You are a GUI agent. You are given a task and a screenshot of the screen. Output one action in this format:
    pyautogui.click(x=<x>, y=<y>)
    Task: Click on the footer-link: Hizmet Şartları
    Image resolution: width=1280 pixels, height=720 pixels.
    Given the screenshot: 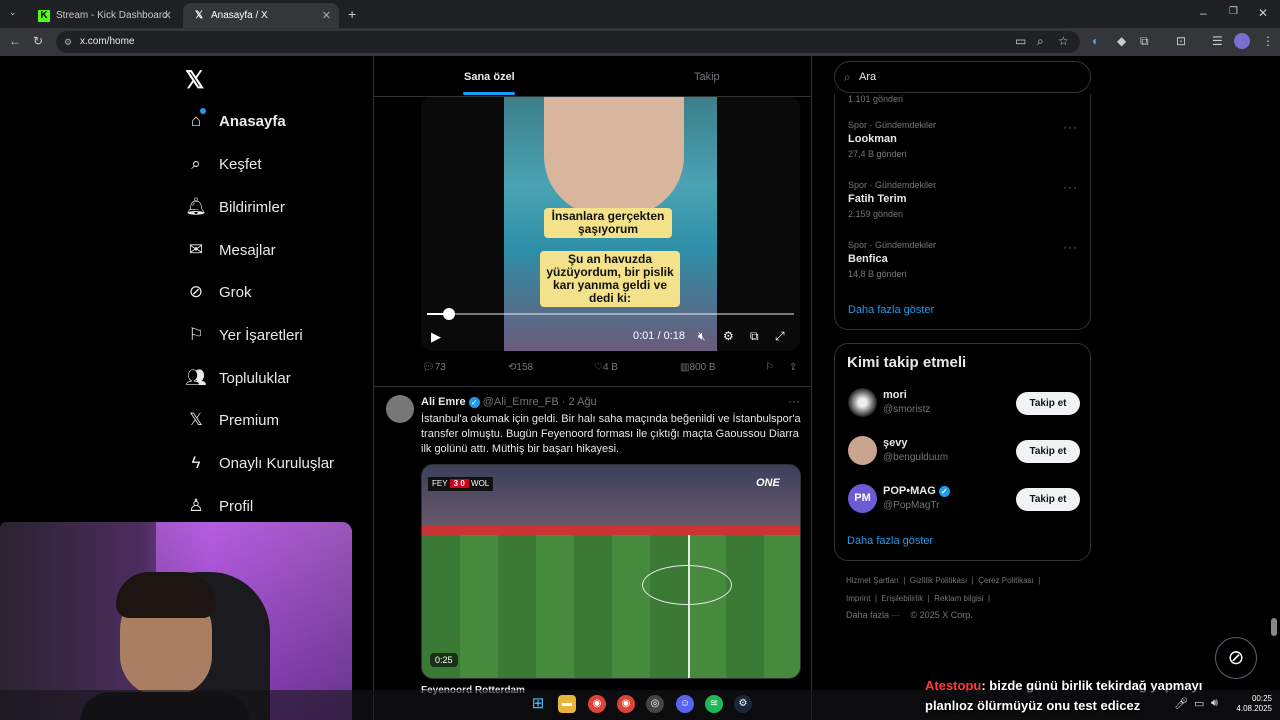 What is the action you would take?
    pyautogui.click(x=872, y=580)
    